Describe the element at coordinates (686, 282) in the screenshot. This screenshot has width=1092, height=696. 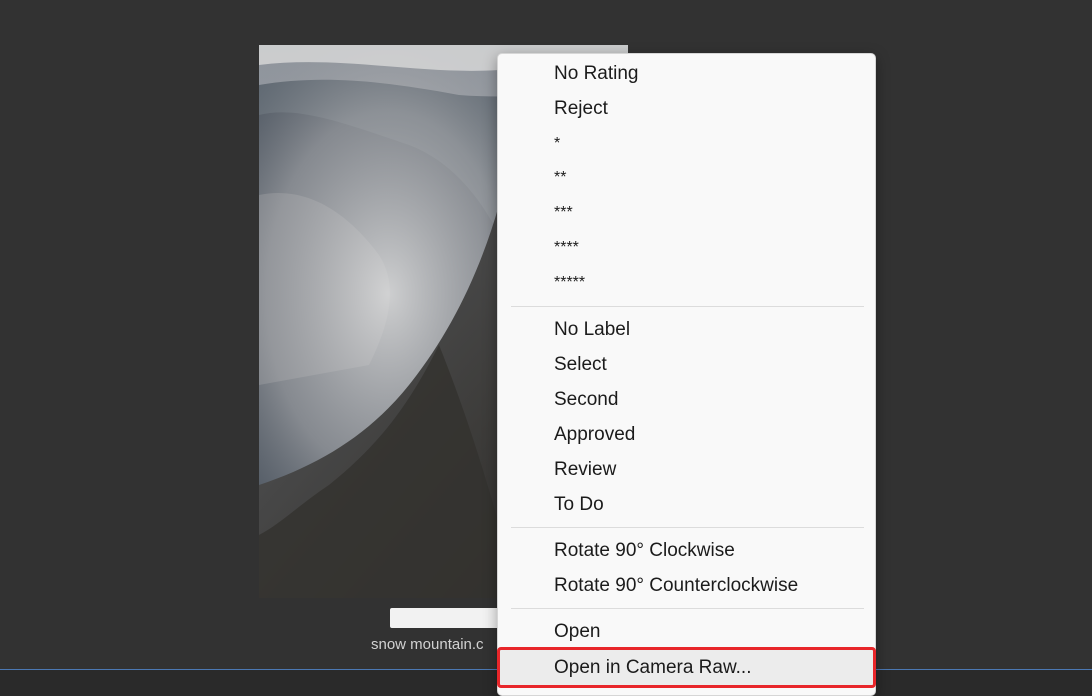
I see `menu-item-rating-5: *****` at that location.